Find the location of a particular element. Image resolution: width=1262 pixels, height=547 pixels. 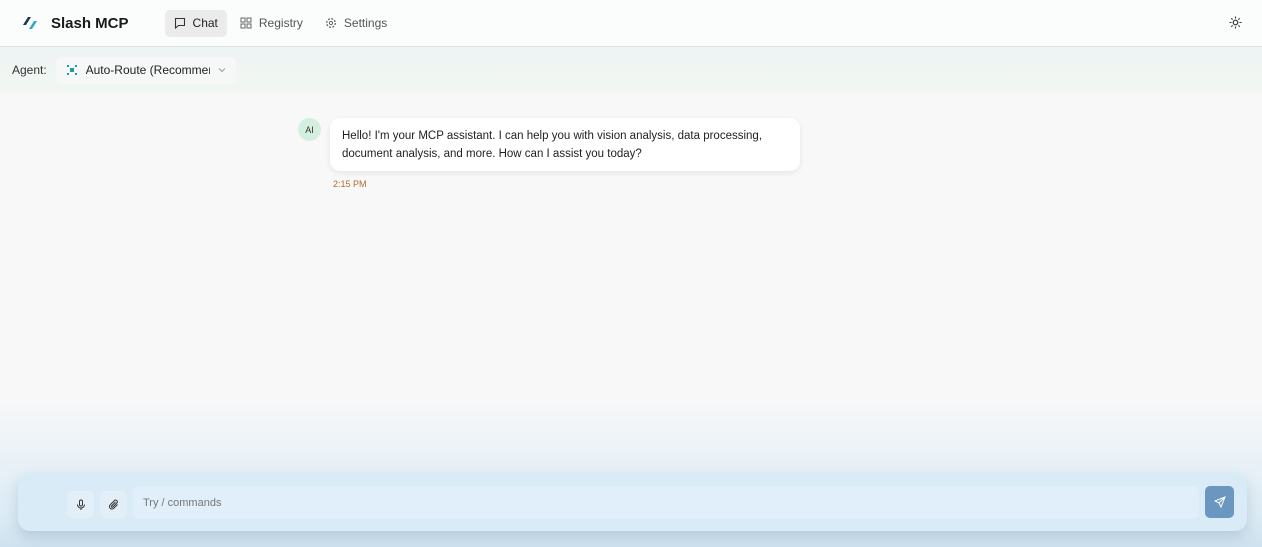

composer is located at coordinates (632, 502).